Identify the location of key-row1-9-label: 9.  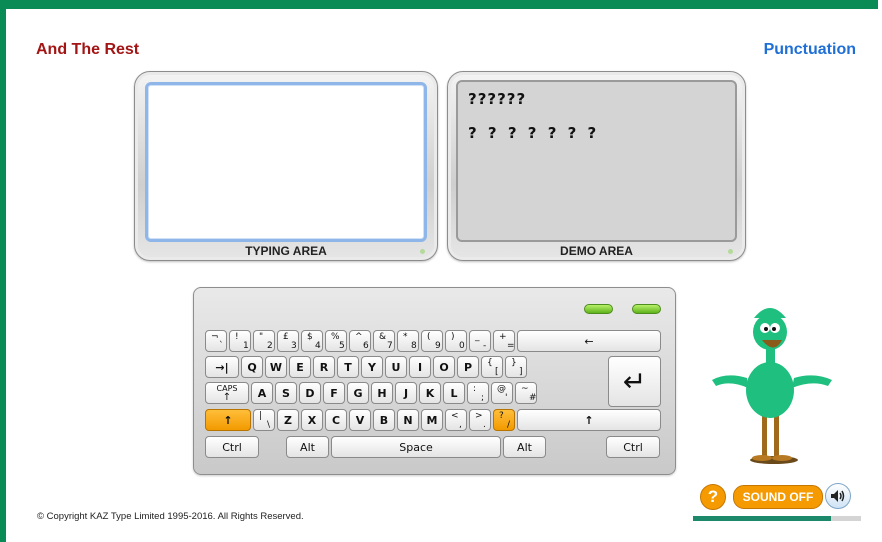
(438, 346).